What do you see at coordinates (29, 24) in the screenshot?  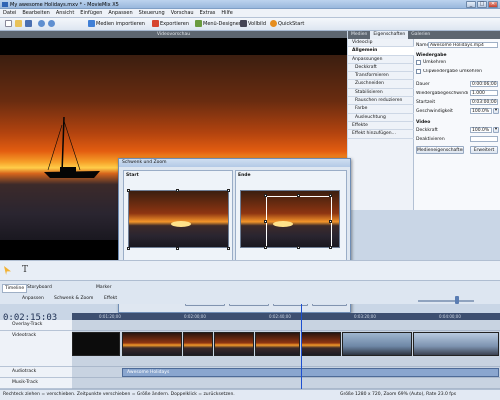 I see `save-button` at bounding box center [29, 24].